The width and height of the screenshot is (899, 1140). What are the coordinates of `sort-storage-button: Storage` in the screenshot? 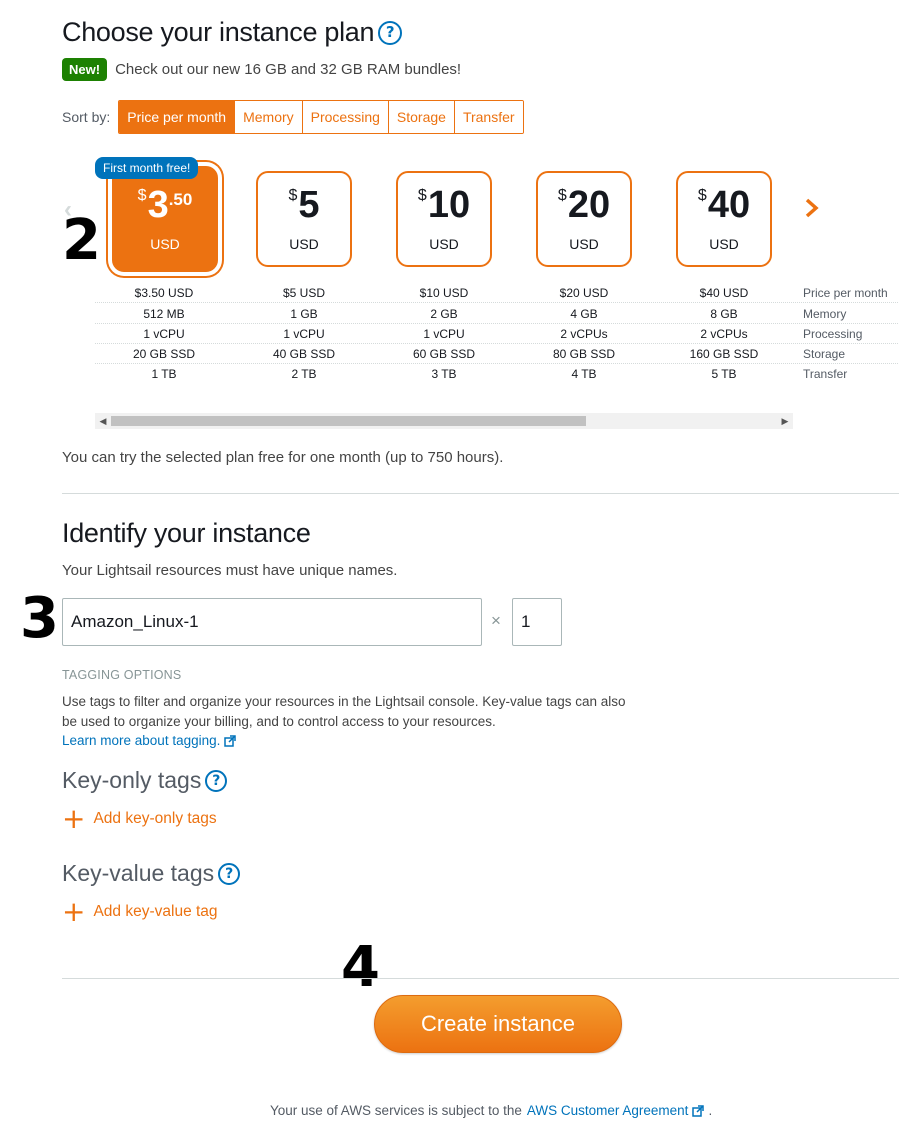 It's located at (421, 117).